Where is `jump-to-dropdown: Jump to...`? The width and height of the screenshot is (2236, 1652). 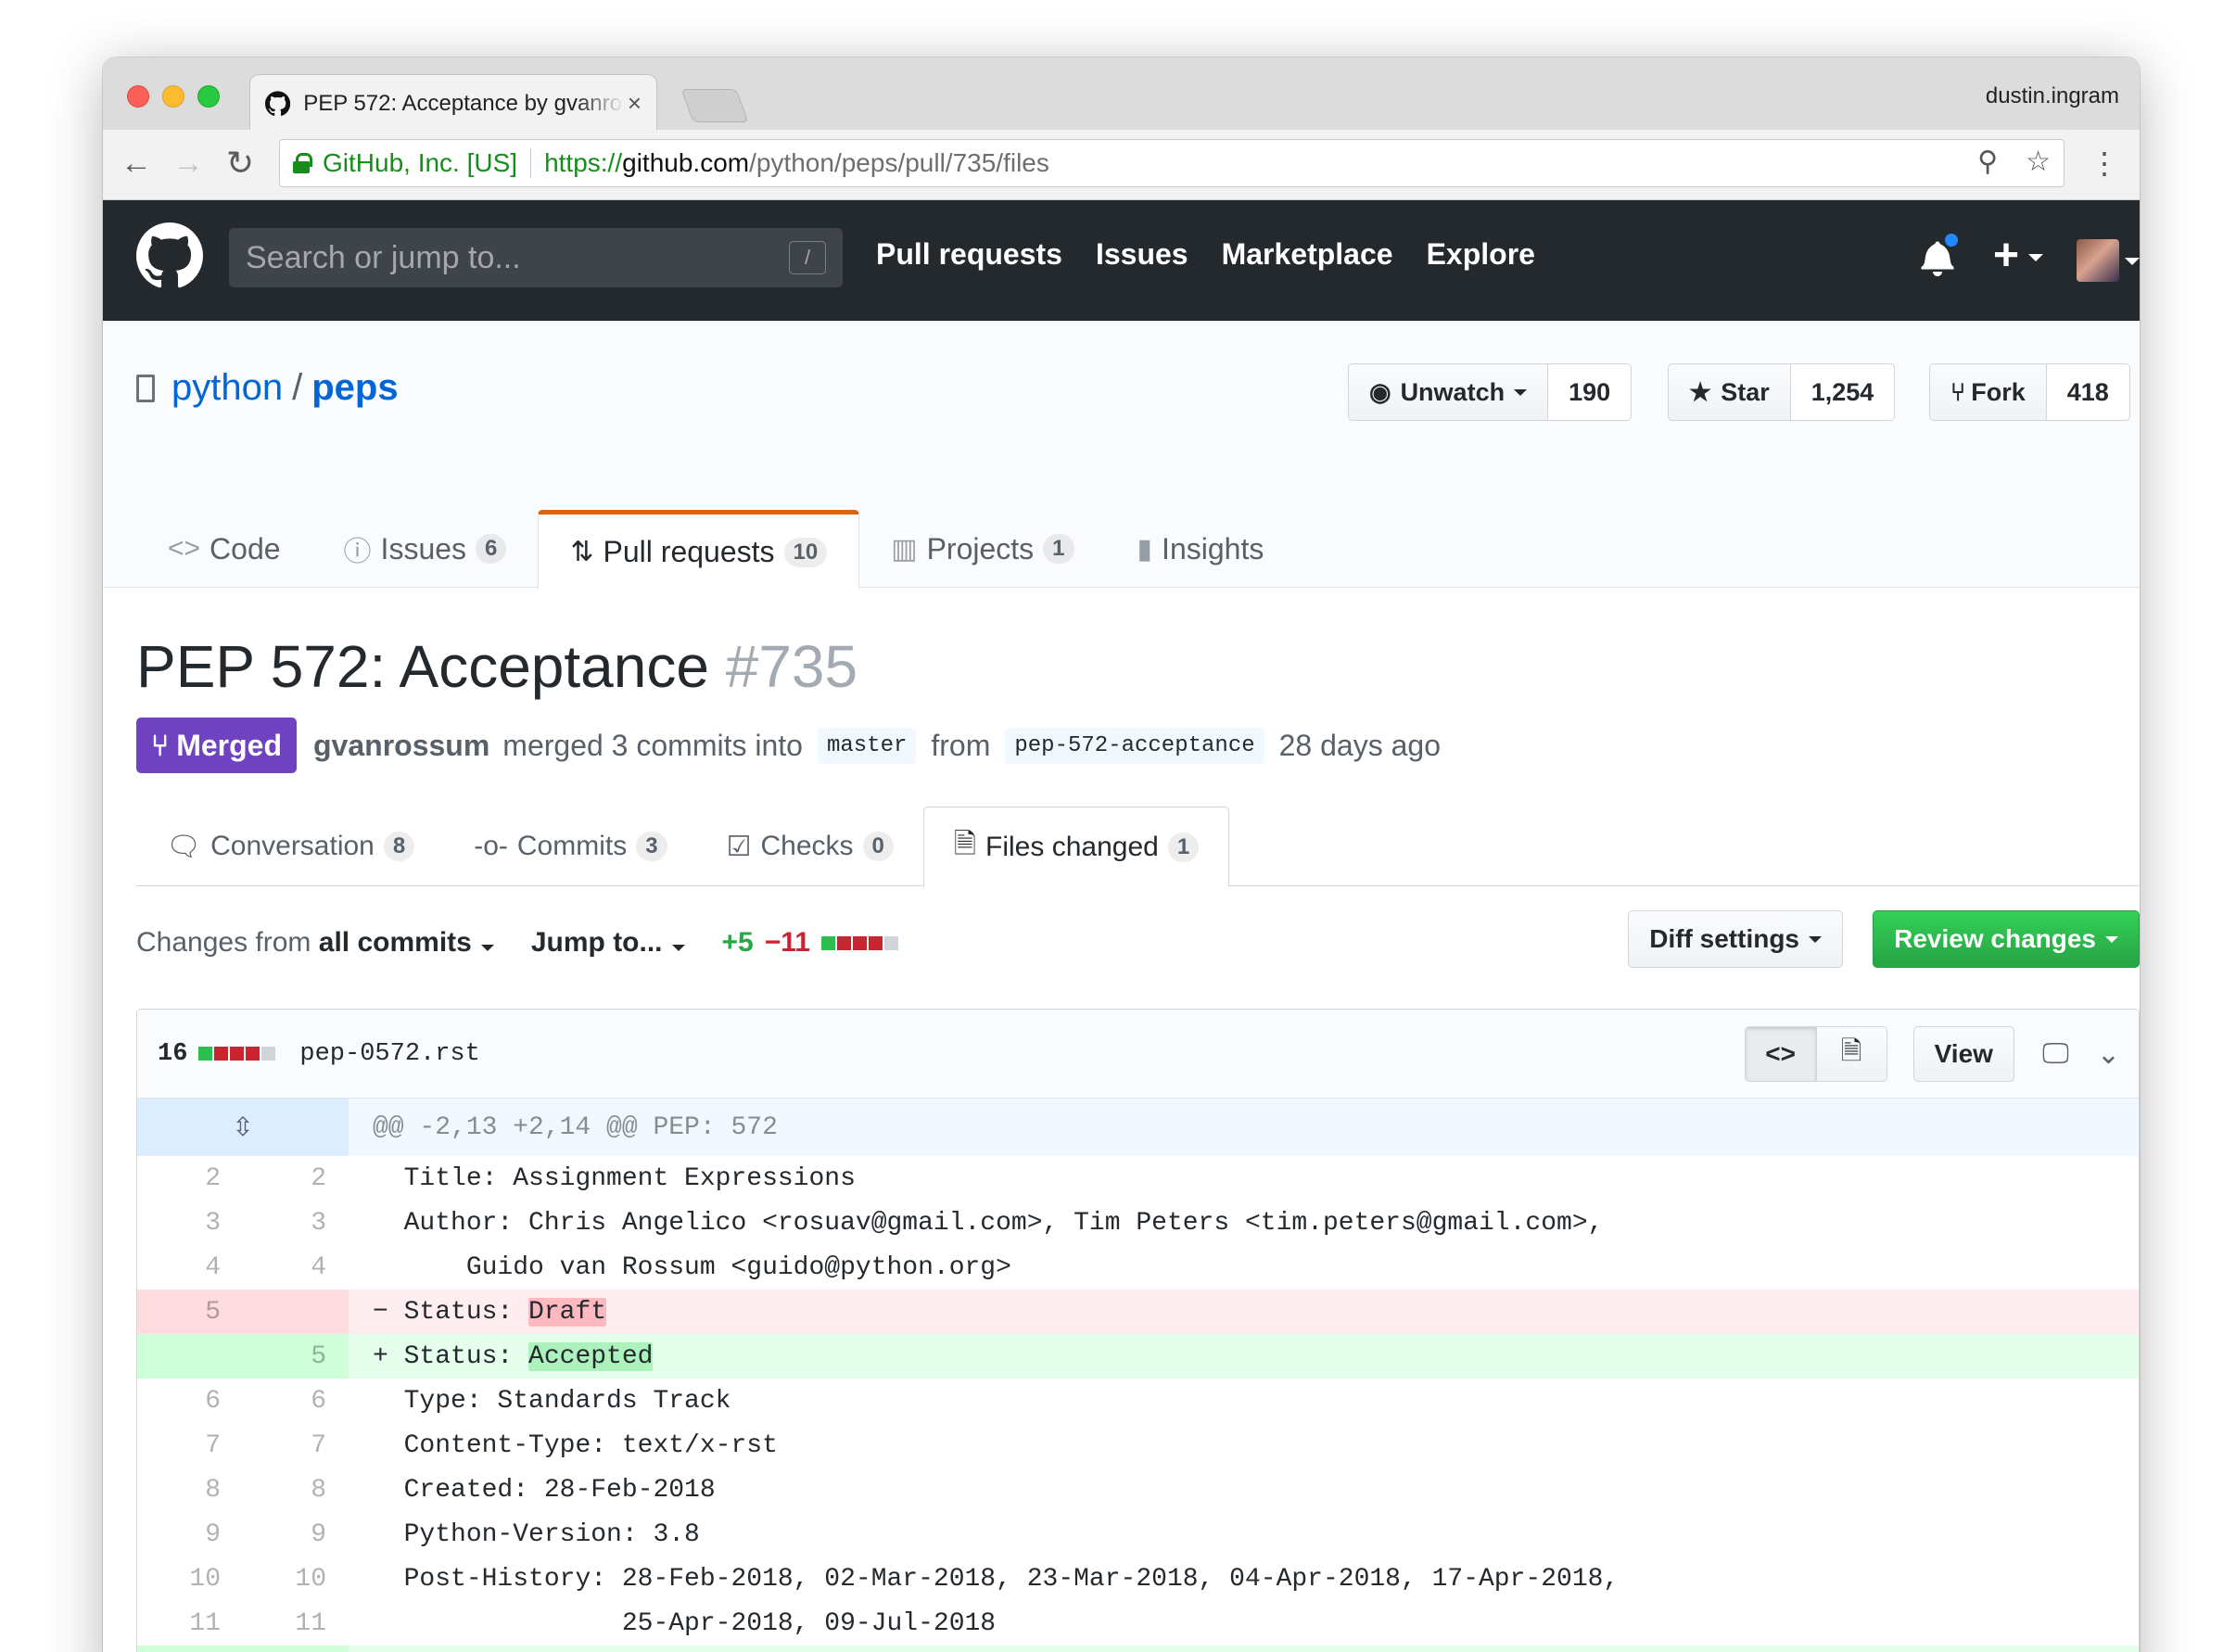
jump-to-dropdown: Jump to... is located at coordinates (608, 943).